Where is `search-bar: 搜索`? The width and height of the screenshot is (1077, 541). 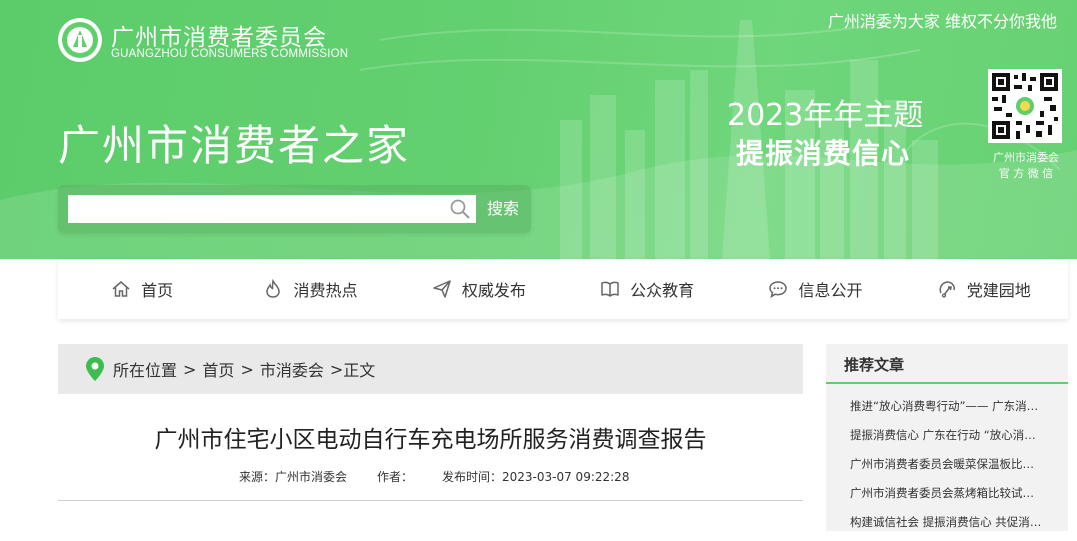
search-bar: 搜索 is located at coordinates (294, 209).